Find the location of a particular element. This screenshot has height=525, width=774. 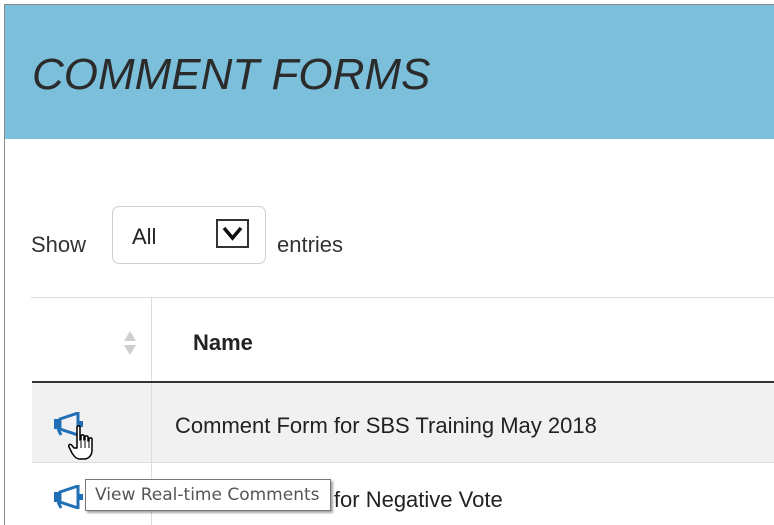

chevron-down-icon is located at coordinates (232, 233).